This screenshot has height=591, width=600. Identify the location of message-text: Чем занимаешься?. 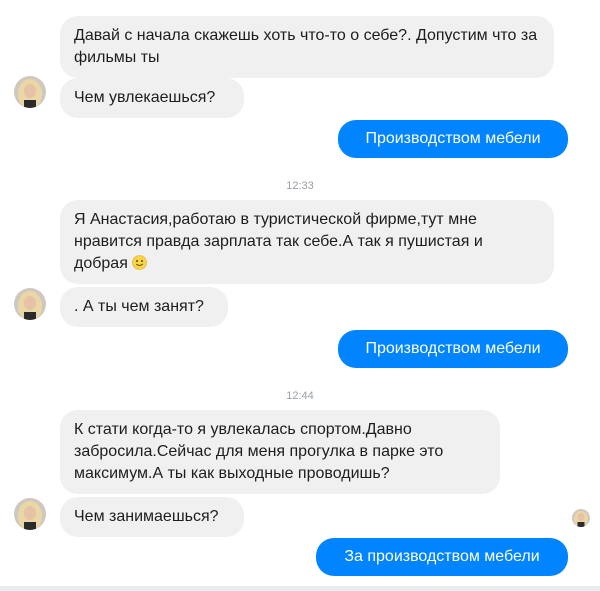
(146, 516).